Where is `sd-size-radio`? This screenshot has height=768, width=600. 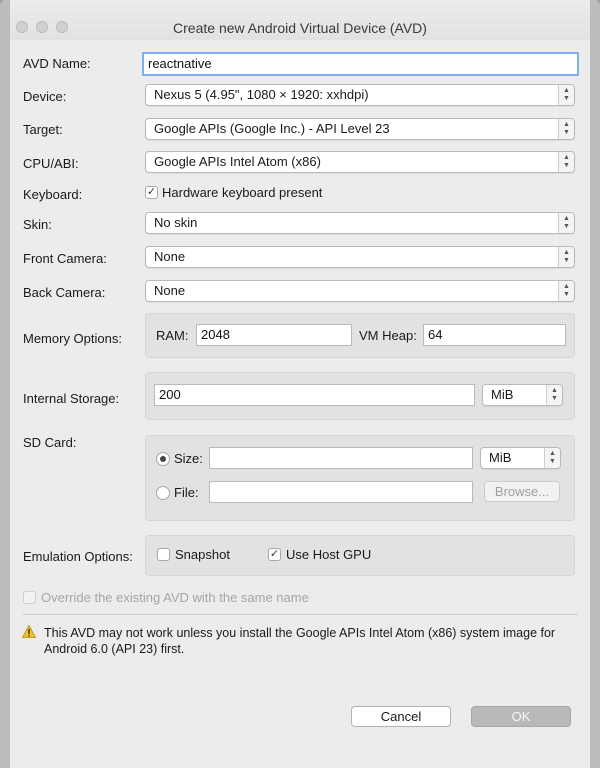 sd-size-radio is located at coordinates (163, 459).